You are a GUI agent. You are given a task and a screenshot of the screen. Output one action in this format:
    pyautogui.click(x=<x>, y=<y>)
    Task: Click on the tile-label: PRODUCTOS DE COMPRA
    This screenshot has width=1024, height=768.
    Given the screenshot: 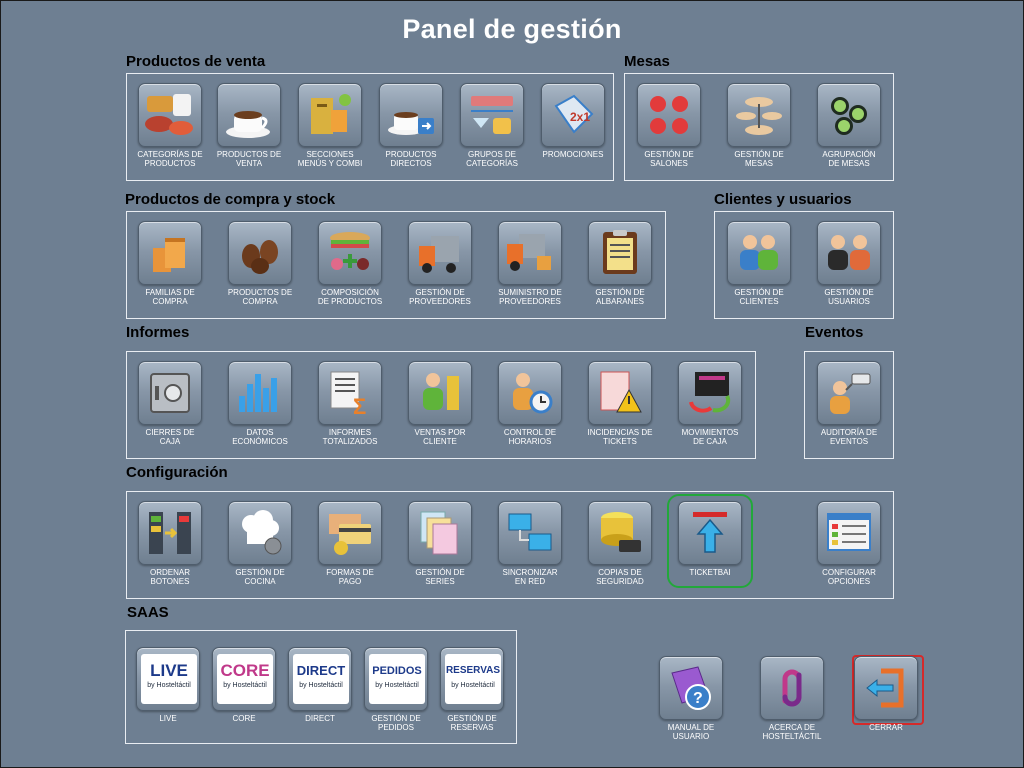 What is the action you would take?
    pyautogui.click(x=260, y=297)
    